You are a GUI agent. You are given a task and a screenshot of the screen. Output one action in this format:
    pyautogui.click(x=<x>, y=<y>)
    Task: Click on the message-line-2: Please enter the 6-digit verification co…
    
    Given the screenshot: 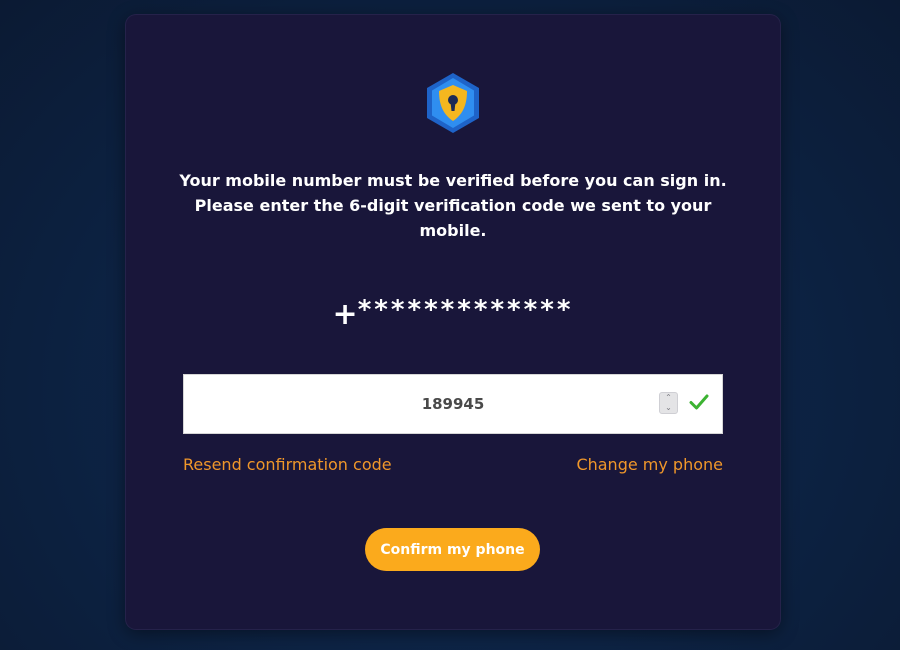 What is the action you would take?
    pyautogui.click(x=453, y=218)
    